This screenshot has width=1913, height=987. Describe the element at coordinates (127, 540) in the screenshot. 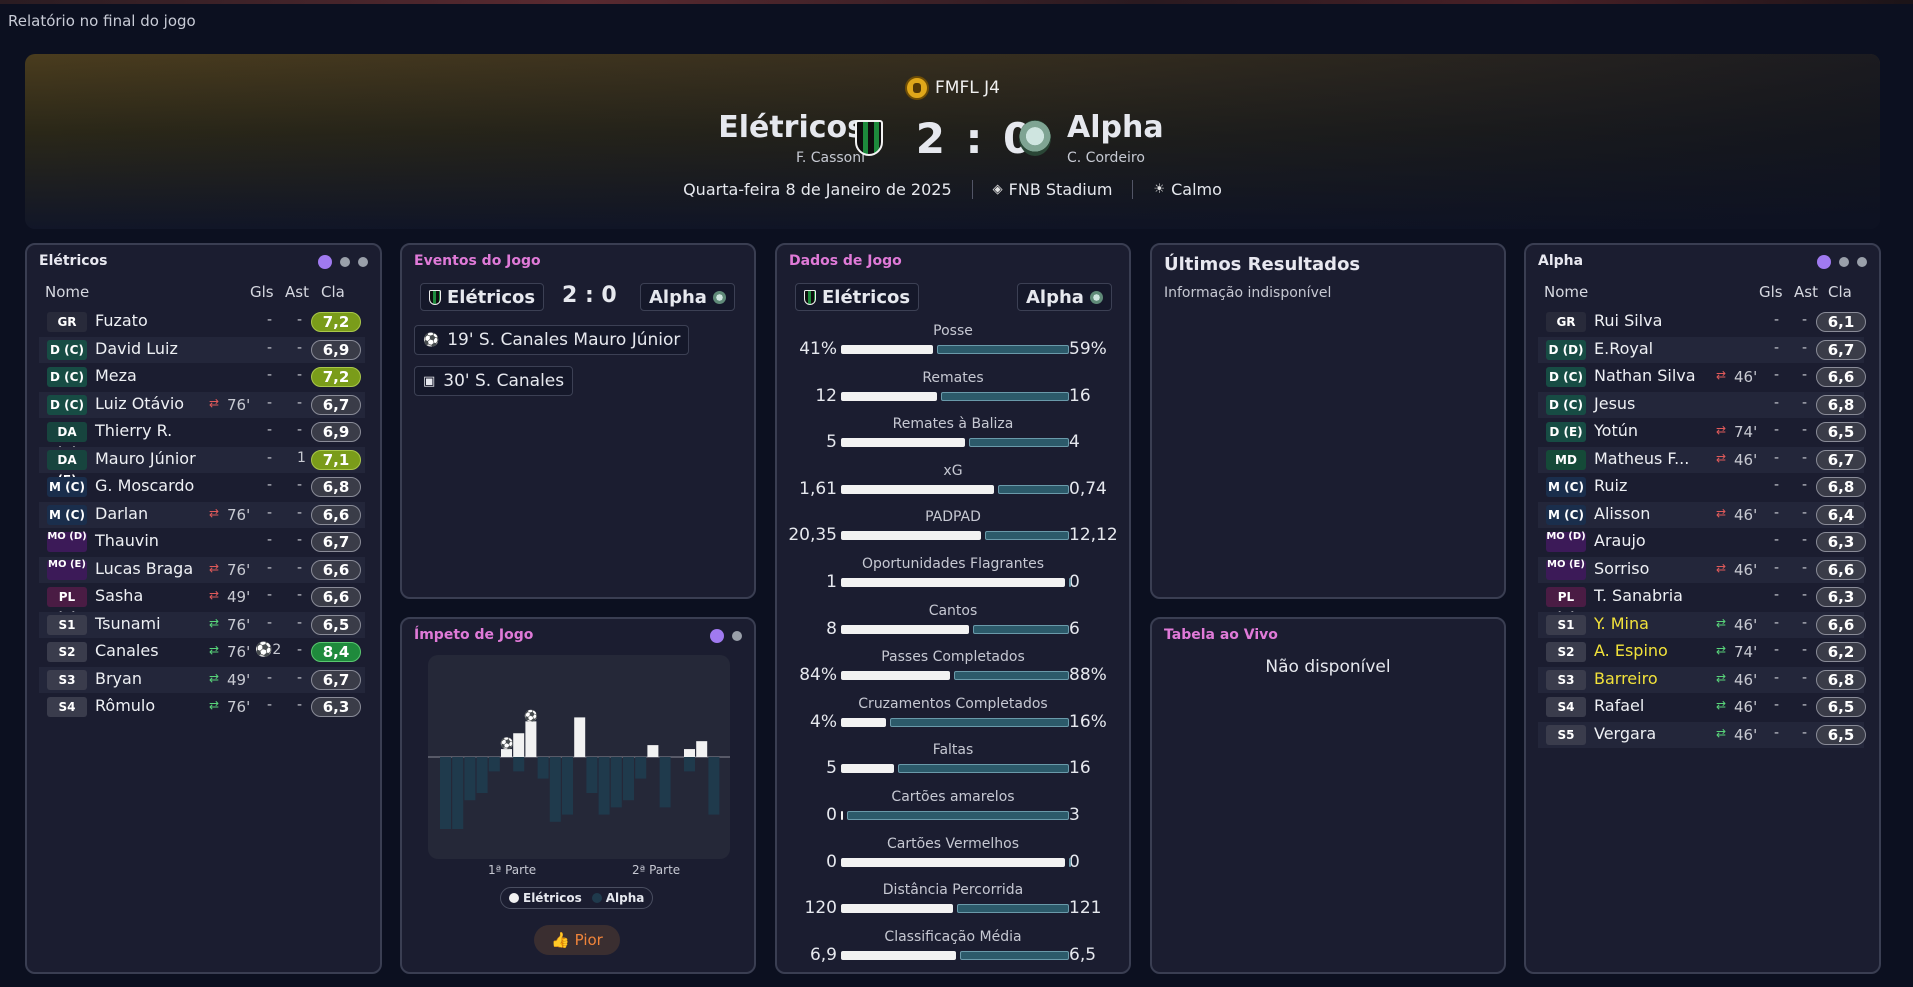

I see `player-name: Thauvin` at that location.